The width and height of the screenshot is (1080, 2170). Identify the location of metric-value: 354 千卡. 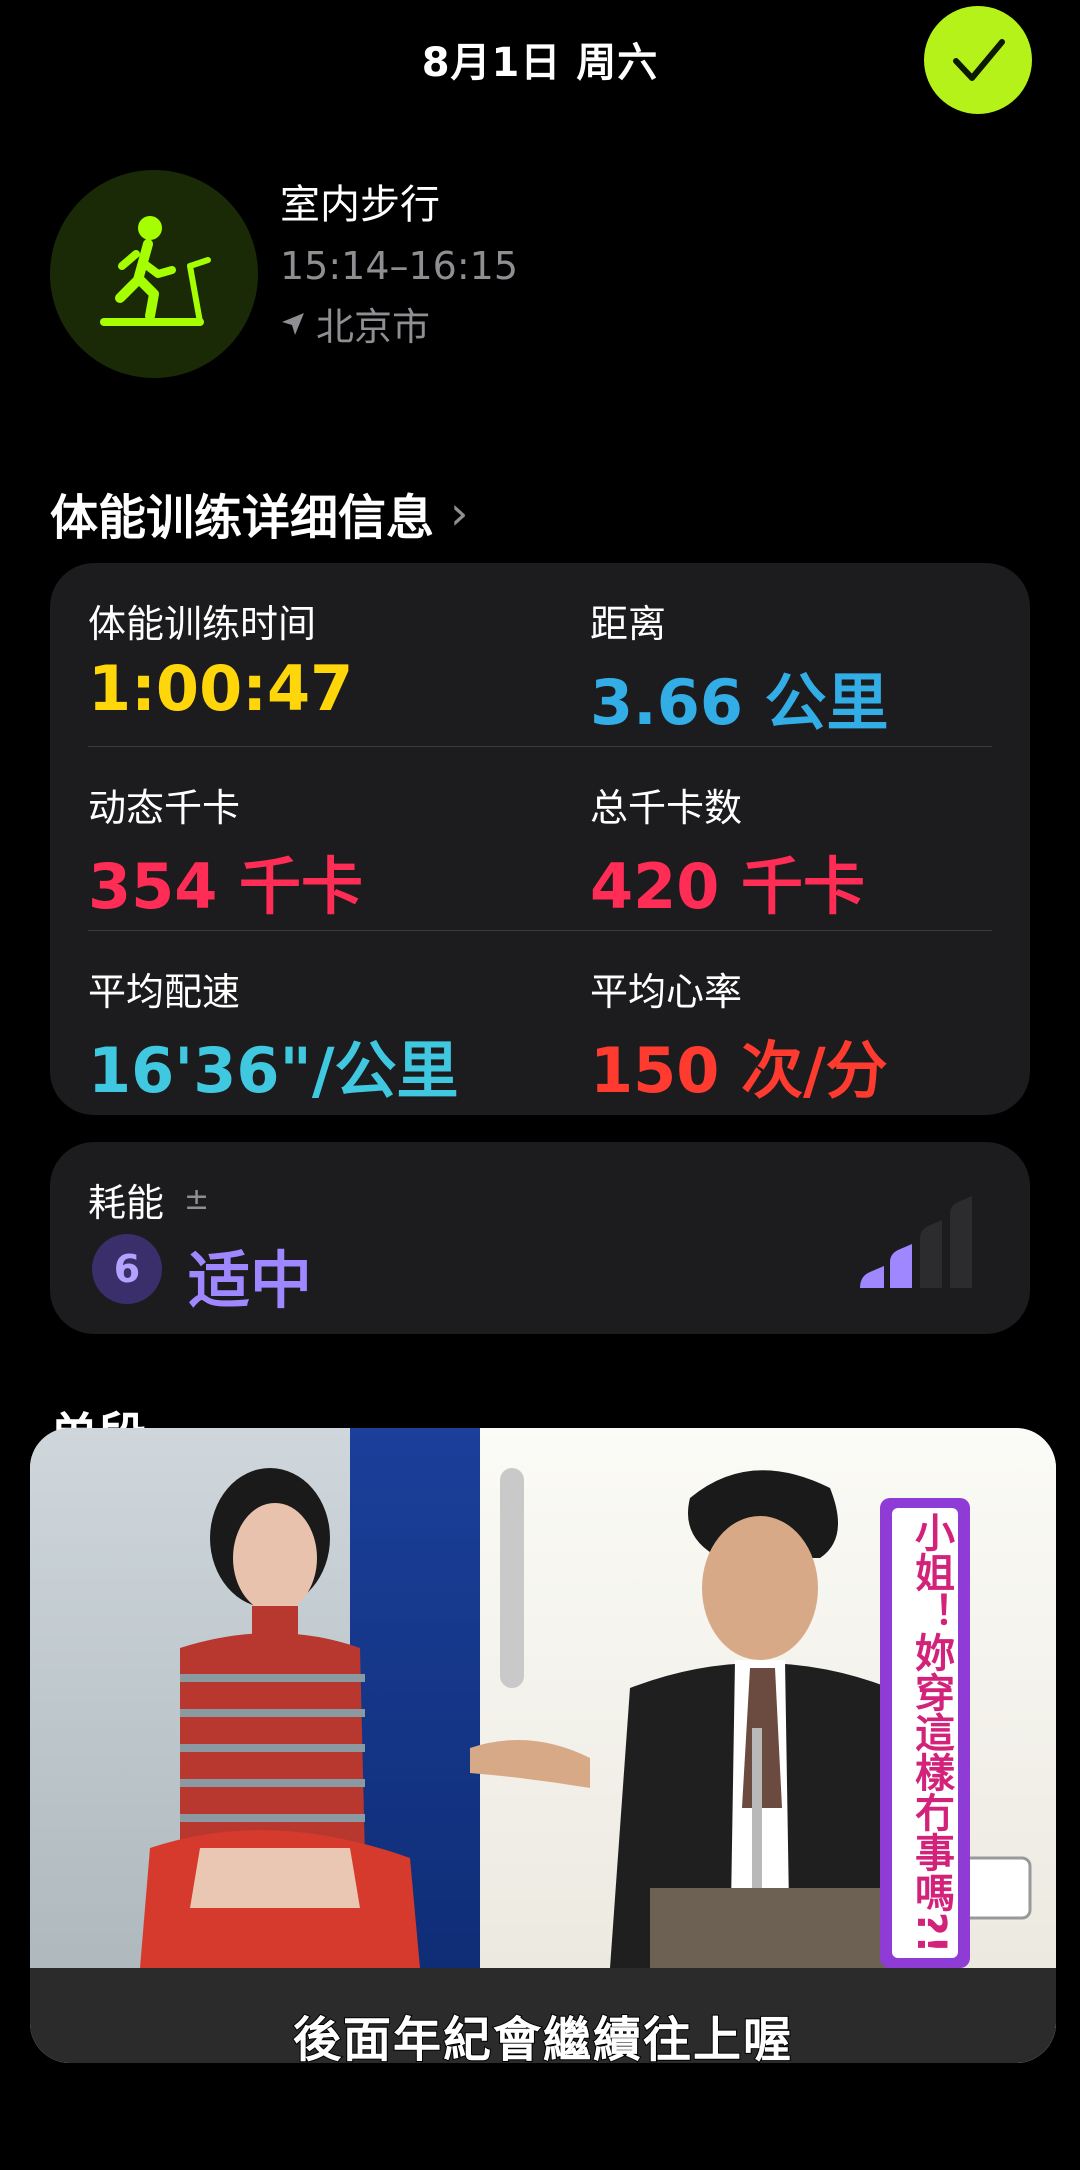
(226, 886).